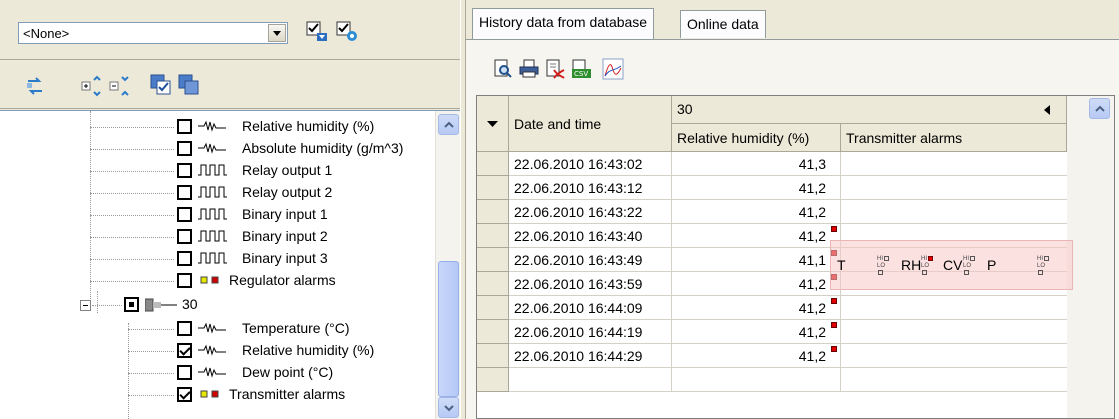 The height and width of the screenshot is (419, 1119). Describe the element at coordinates (772, 380) in the screenshot. I see `table-row` at that location.